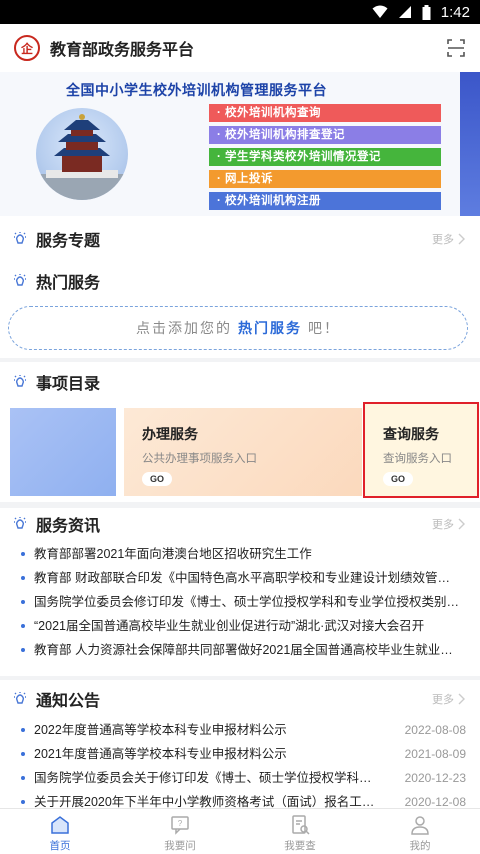 Image resolution: width=480 pixels, height=854 pixels. What do you see at coordinates (240, 239) in the screenshot?
I see `service-topics-section: 服务专题 更多` at bounding box center [240, 239].